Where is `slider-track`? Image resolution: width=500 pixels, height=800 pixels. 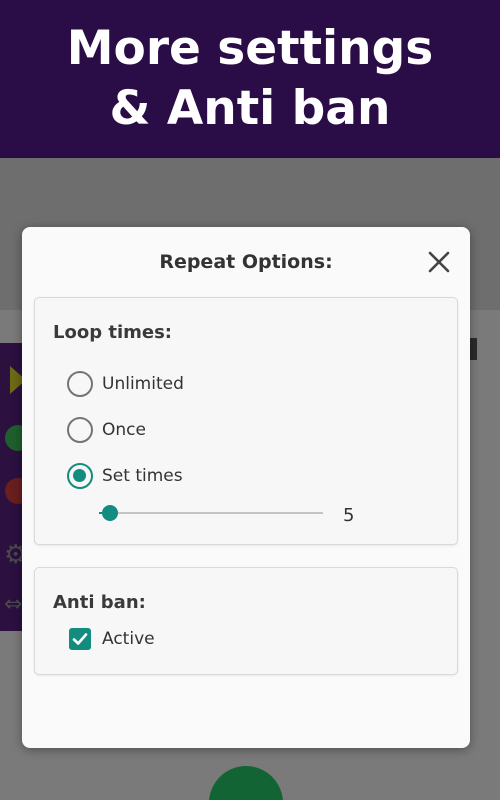
slider-track is located at coordinates (211, 513).